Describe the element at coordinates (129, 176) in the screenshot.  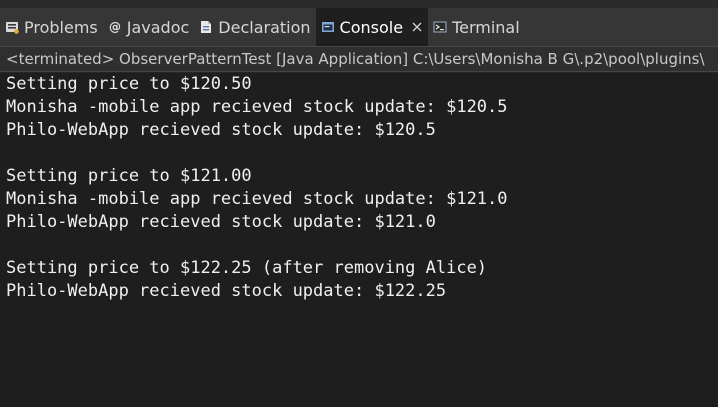
I see `console-line: Setting price to $121.00` at that location.